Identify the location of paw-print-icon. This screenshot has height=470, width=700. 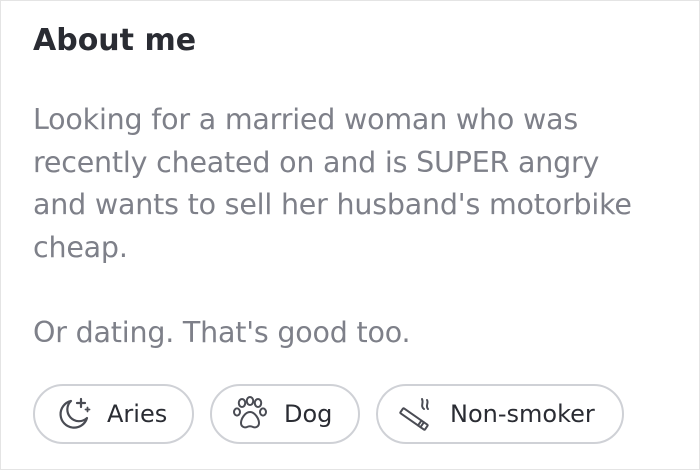
(250, 414).